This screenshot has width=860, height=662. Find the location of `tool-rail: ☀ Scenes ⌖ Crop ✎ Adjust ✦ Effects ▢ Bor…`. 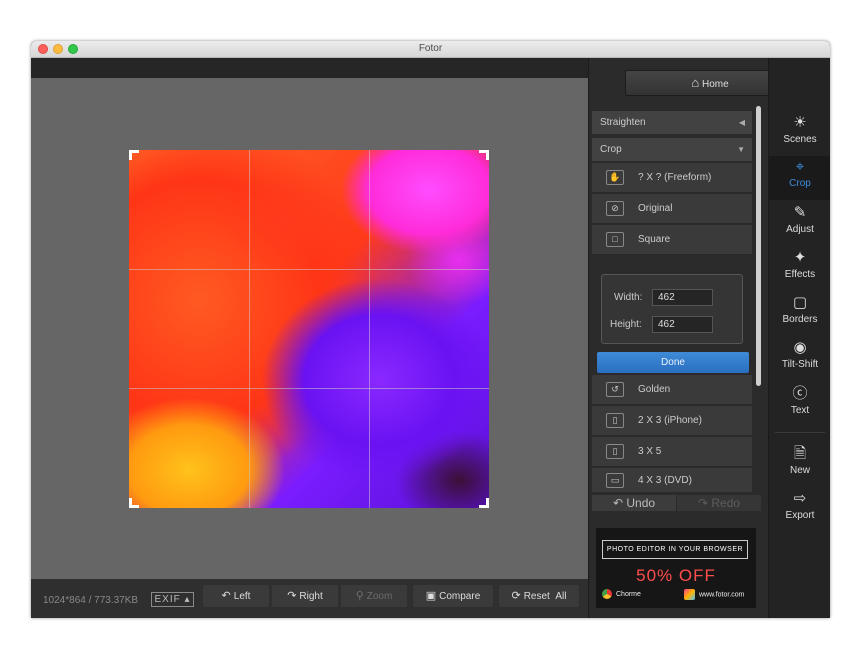

tool-rail: ☀ Scenes ⌖ Crop ✎ Adjust ✦ Effects ▢ Bor… is located at coordinates (799, 338).